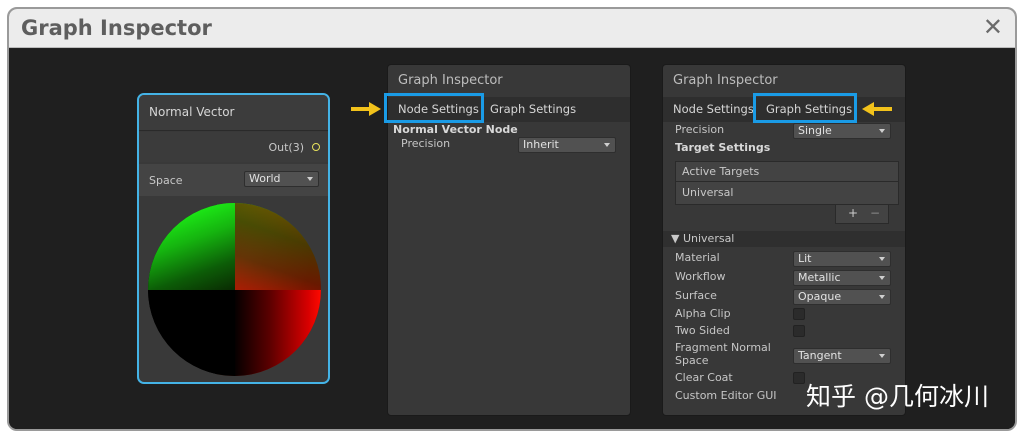 This screenshot has width=1024, height=437. What do you see at coordinates (842, 278) in the screenshot?
I see `workflow-dropdown: Metallic` at bounding box center [842, 278].